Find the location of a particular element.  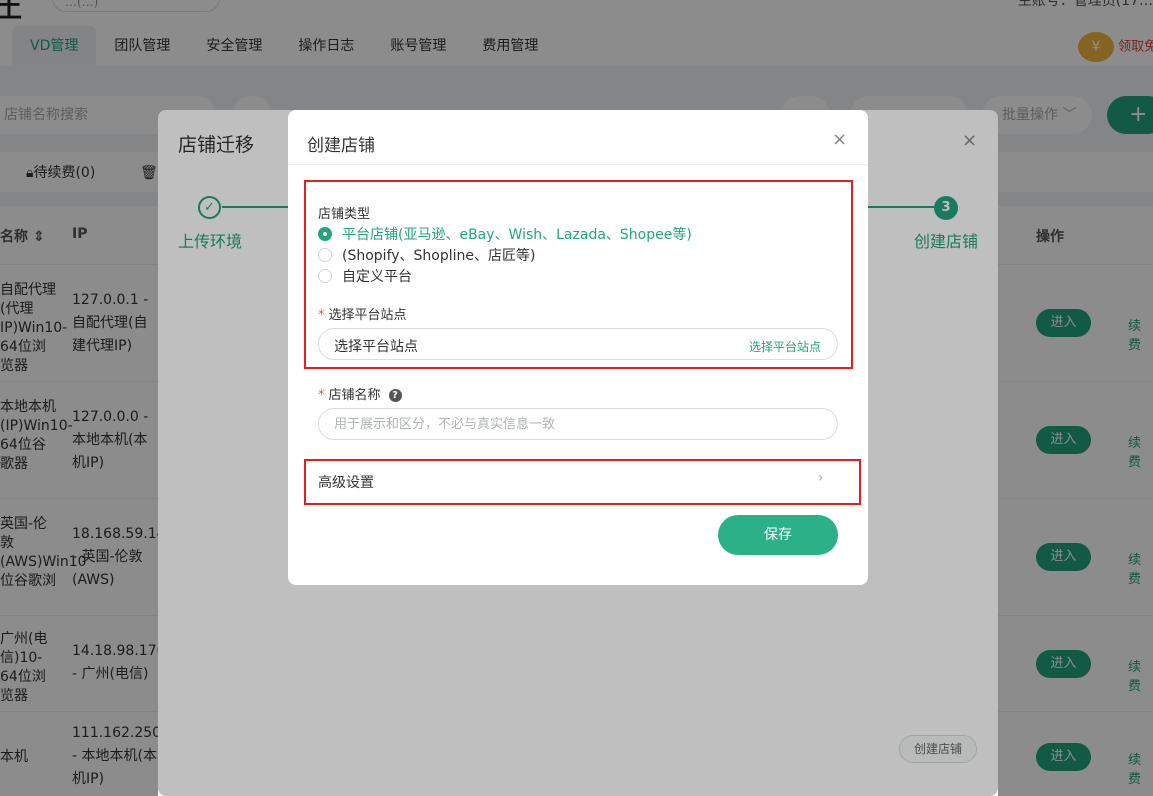

radio-platform-shop: 平台店铺(亚马逊、eBay、Wish、Lazada、Shopee等) is located at coordinates (505, 234).